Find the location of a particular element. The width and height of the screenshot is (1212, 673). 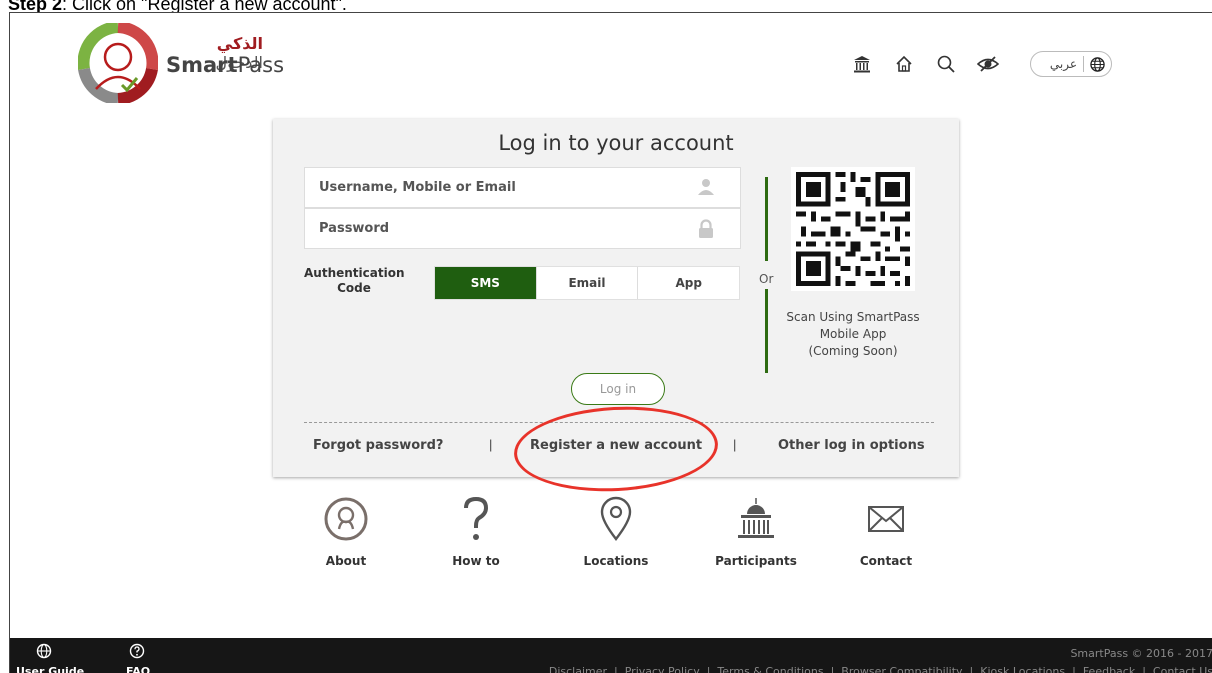

nav-label: Locations is located at coordinates (616, 561).